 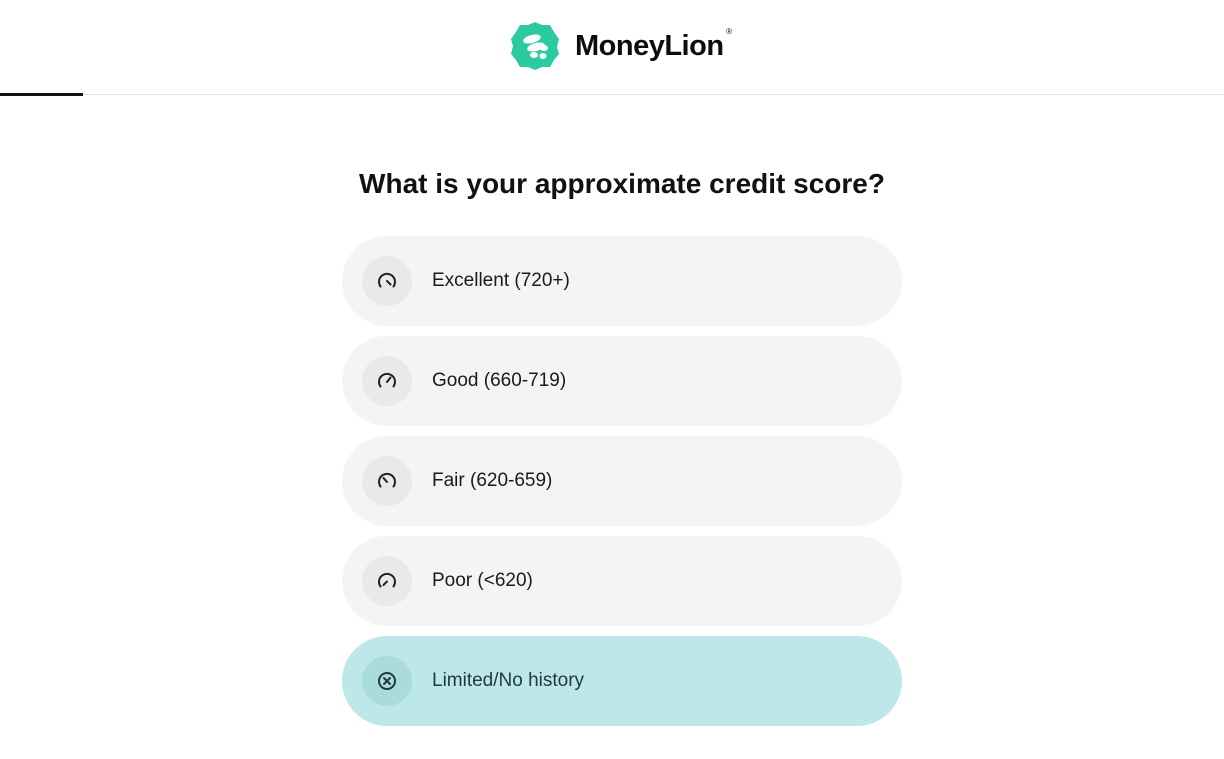 What do you see at coordinates (482, 580) in the screenshot?
I see `option-label: Poor (<620)` at bounding box center [482, 580].